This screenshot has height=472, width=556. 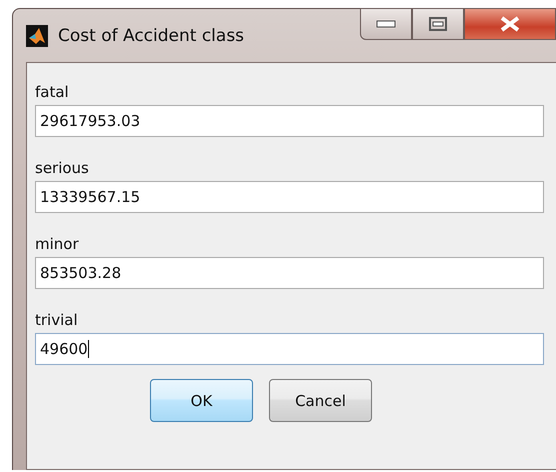 I want to click on field-label: serious, so click(x=62, y=168).